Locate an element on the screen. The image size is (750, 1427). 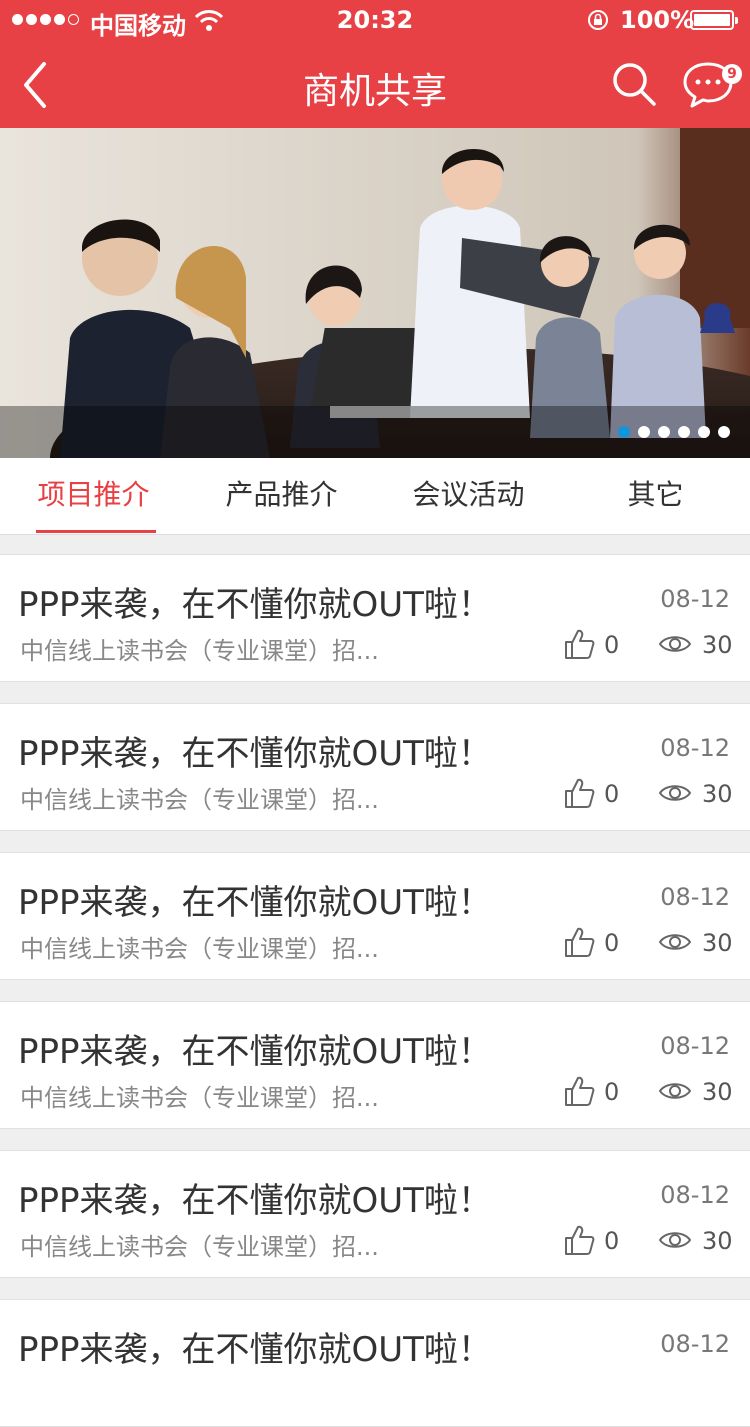
status-bar: 中国移动 20:32 100% is located at coordinates (375, 20).